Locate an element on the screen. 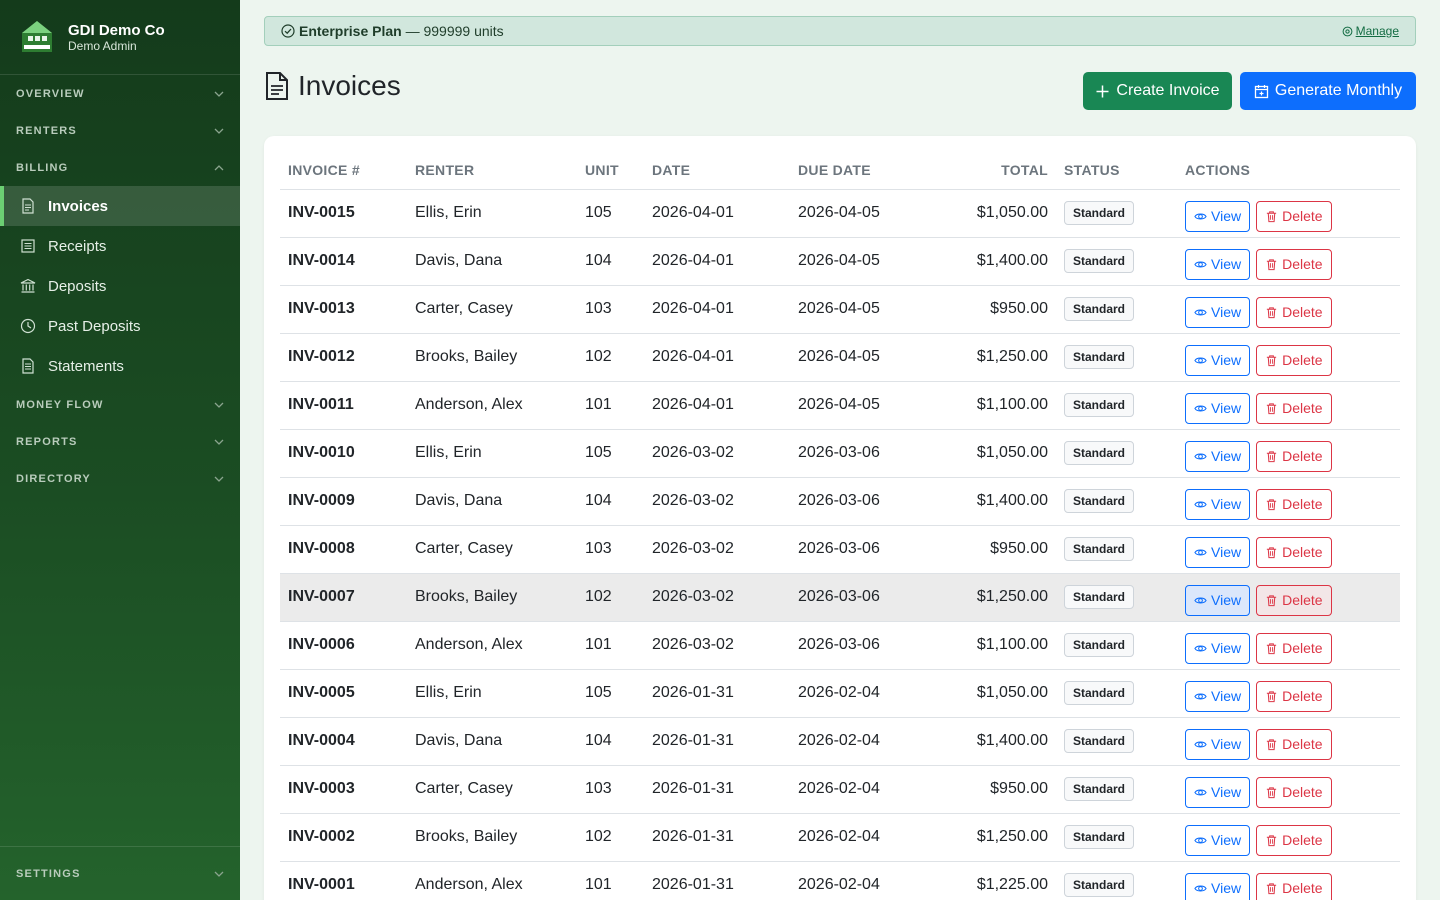  settings-footer: SETTINGS is located at coordinates (120, 873).